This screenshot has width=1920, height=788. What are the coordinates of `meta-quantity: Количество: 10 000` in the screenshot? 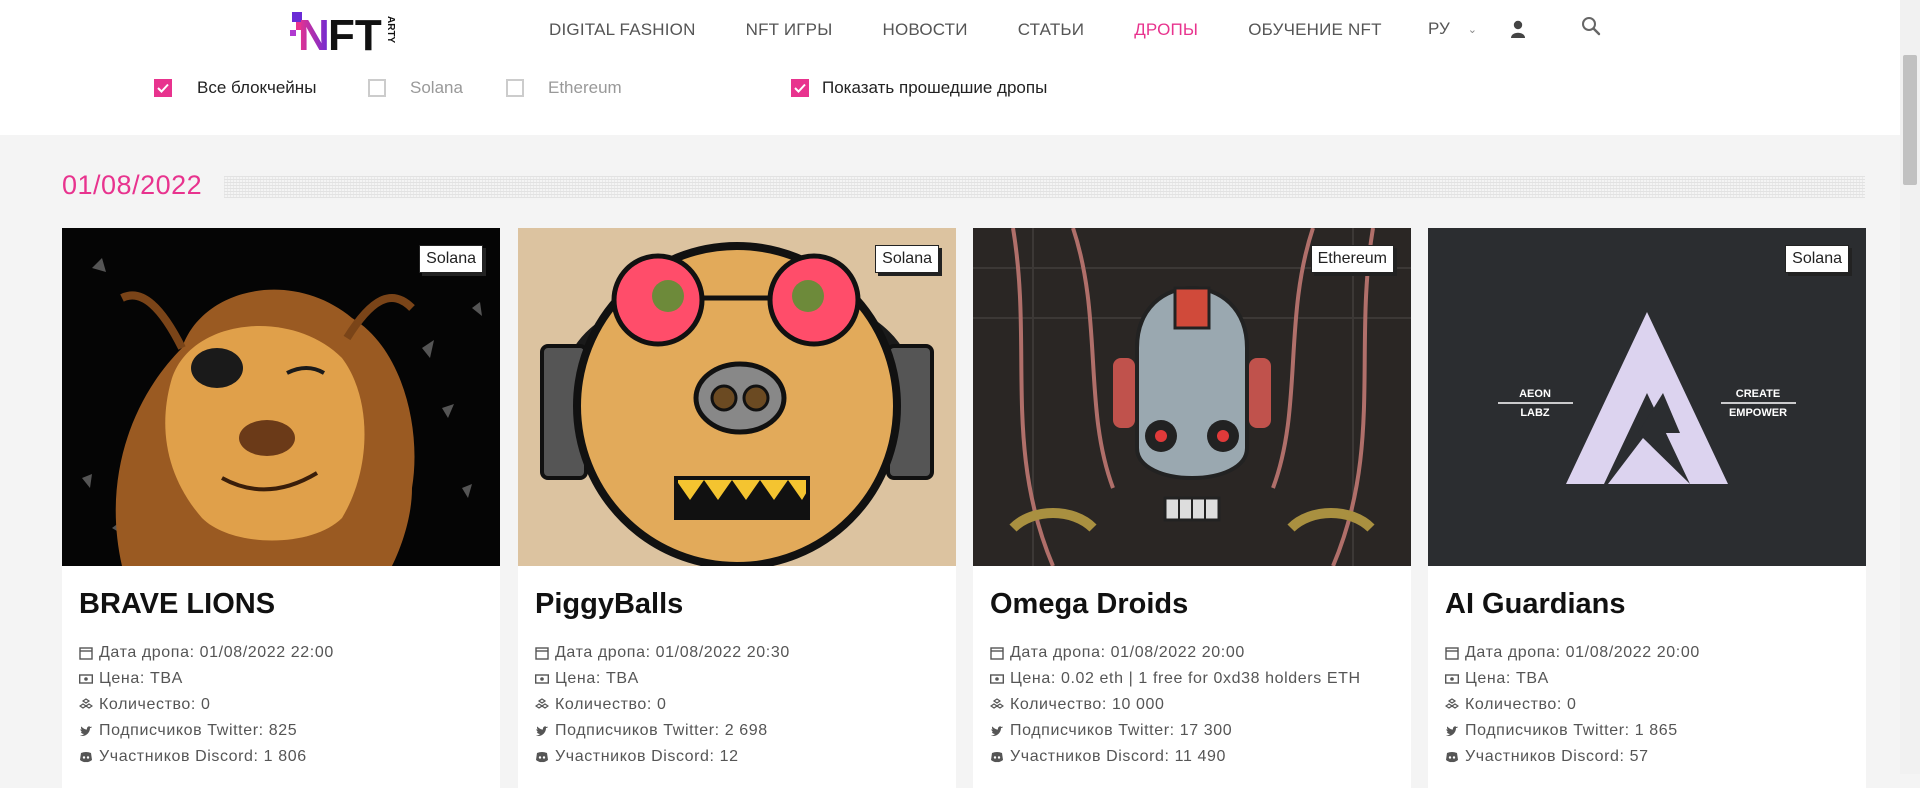 It's located at (1175, 705).